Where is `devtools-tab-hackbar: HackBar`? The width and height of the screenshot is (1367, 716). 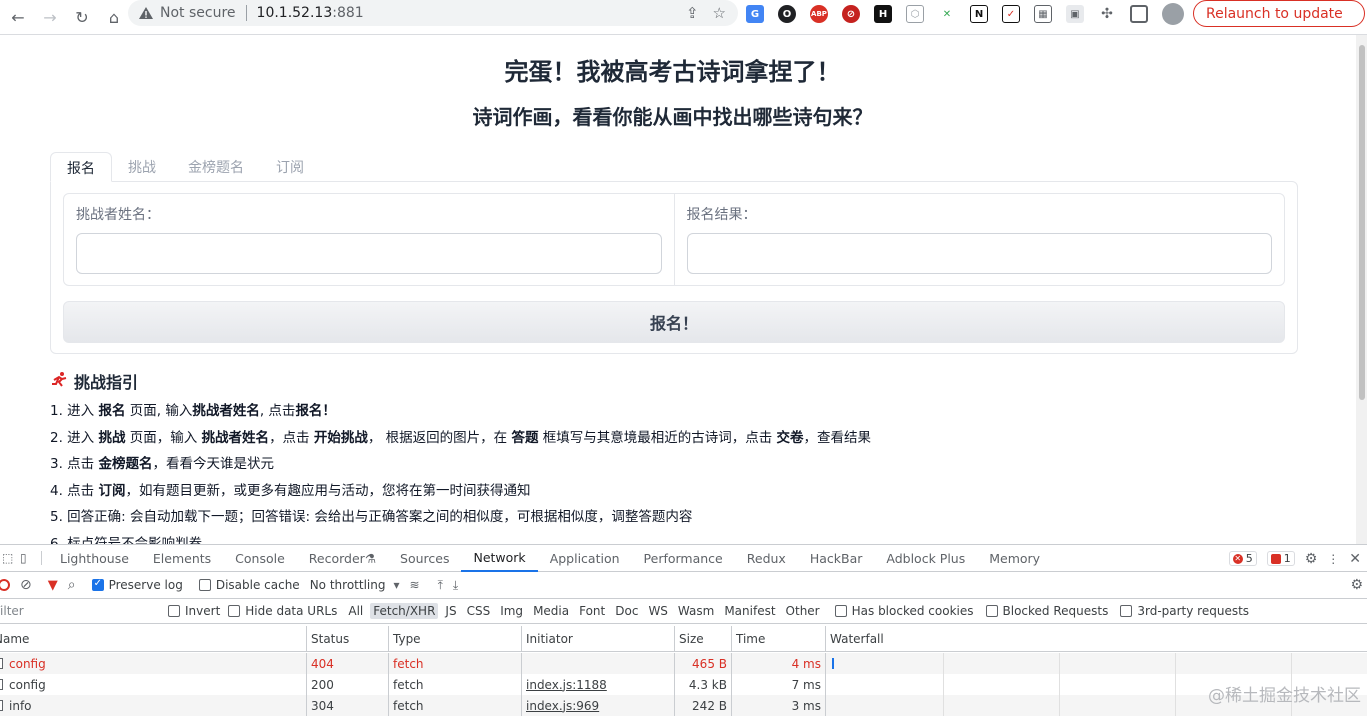 devtools-tab-hackbar: HackBar is located at coordinates (836, 558).